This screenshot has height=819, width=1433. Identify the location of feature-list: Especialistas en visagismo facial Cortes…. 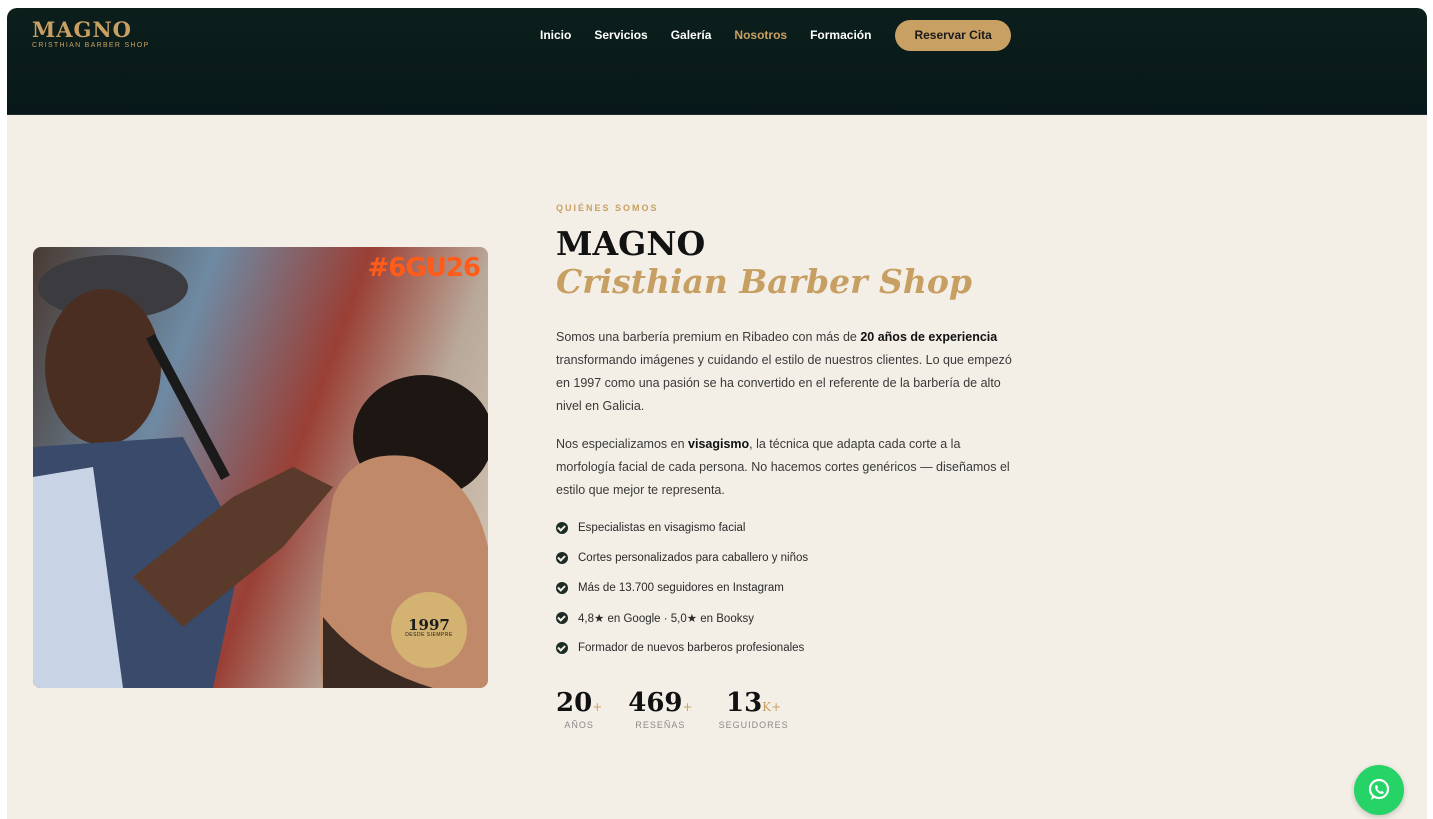
(682, 588).